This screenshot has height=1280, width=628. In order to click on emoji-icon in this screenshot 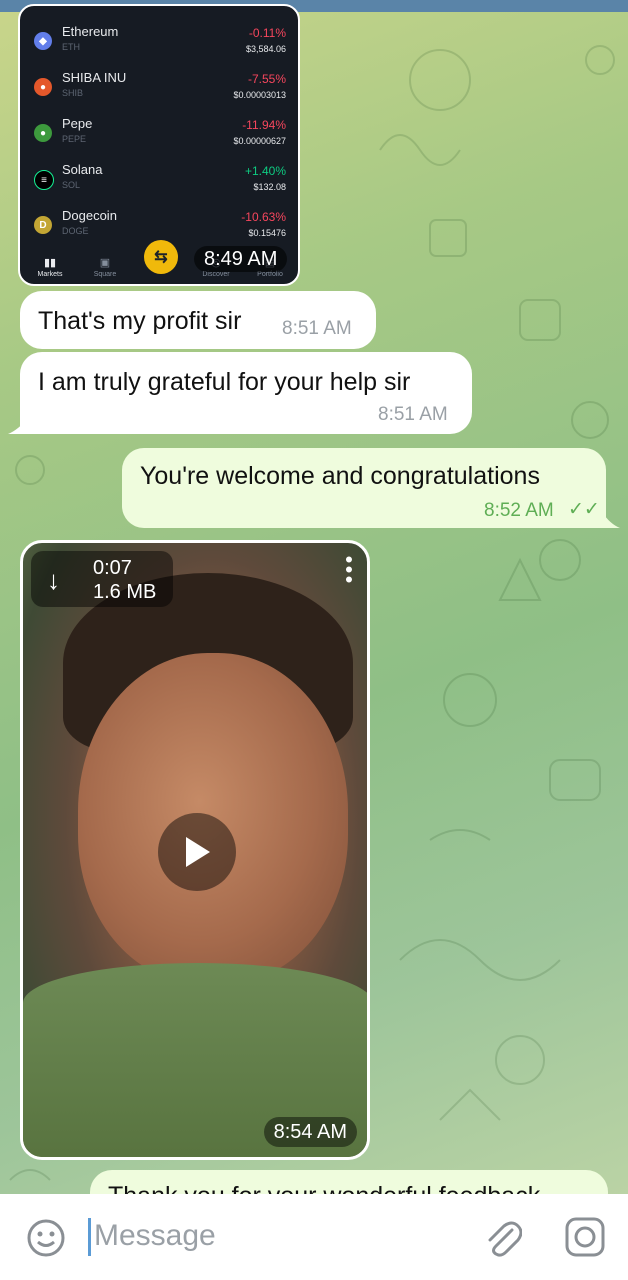, I will do `click(46, 1238)`.